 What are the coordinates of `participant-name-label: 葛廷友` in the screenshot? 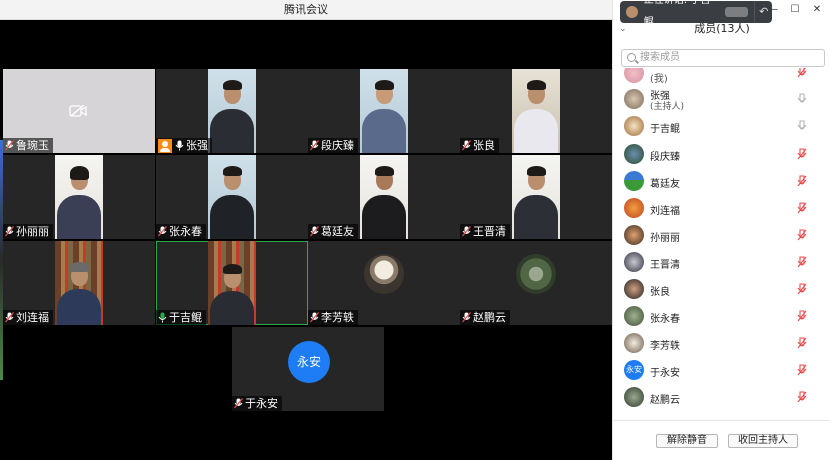 It's located at (333, 231).